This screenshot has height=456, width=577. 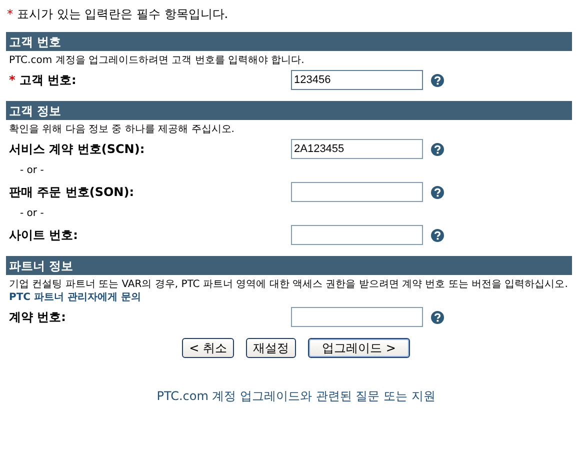 I want to click on upgrade-button: 업그레이드 >, so click(x=359, y=348).